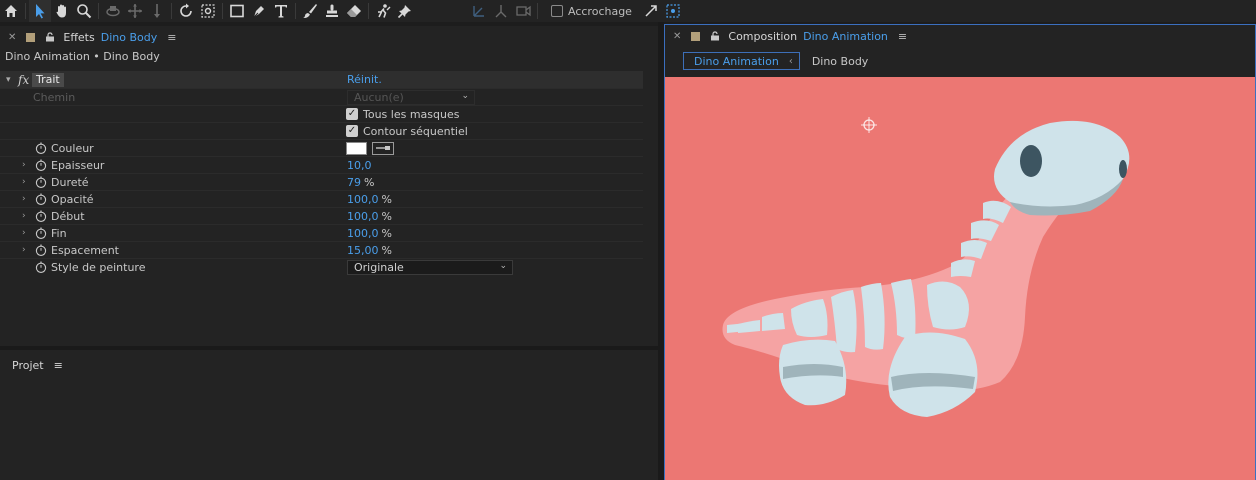  What do you see at coordinates (383, 148) in the screenshot?
I see `eyedropper-icon` at bounding box center [383, 148].